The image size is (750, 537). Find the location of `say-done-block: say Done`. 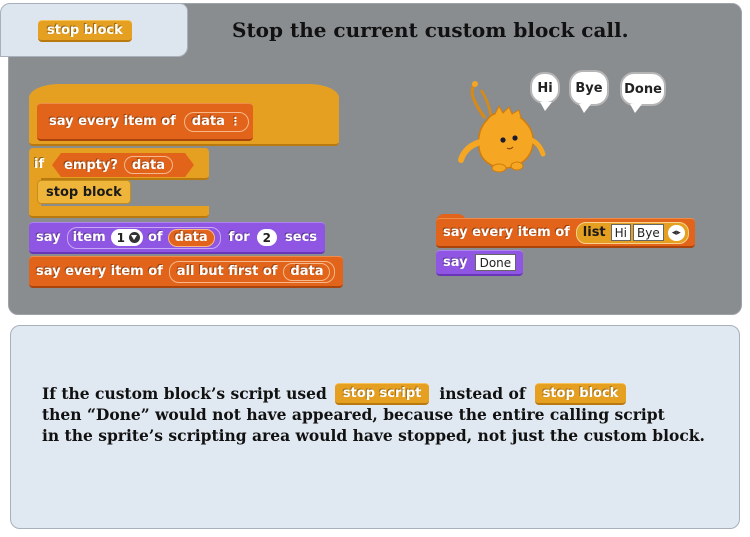

say-done-block: say Done is located at coordinates (480, 263).